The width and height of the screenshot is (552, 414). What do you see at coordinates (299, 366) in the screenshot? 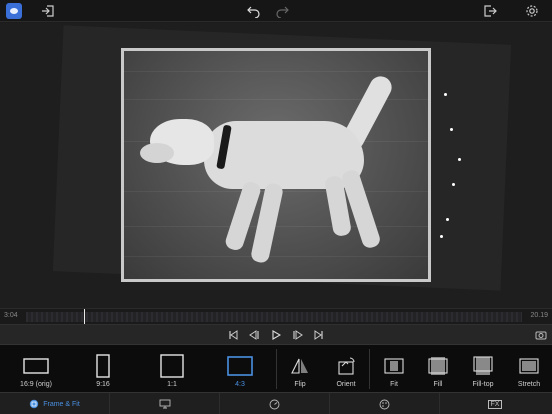
I see `flip-icon` at bounding box center [299, 366].